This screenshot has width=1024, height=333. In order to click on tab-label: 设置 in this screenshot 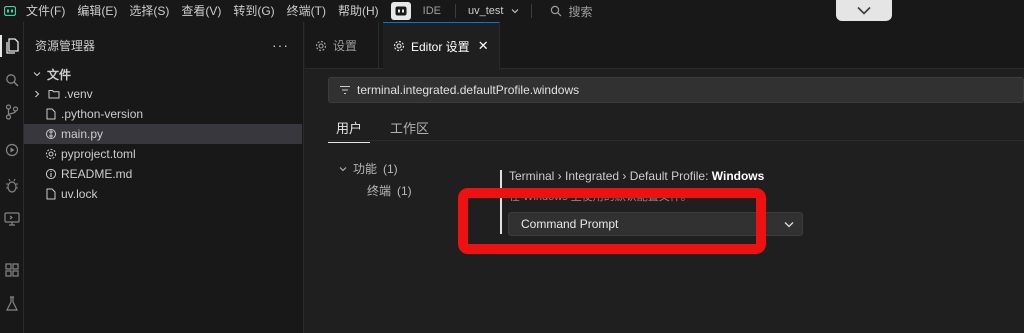, I will do `click(345, 46)`.